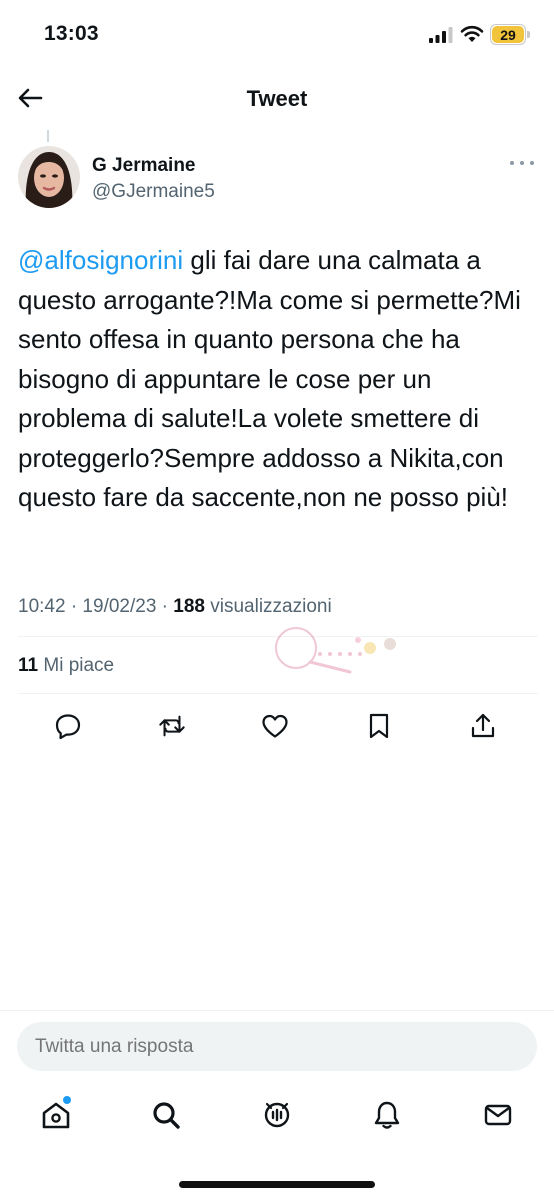  I want to click on views-count: 188, so click(189, 606).